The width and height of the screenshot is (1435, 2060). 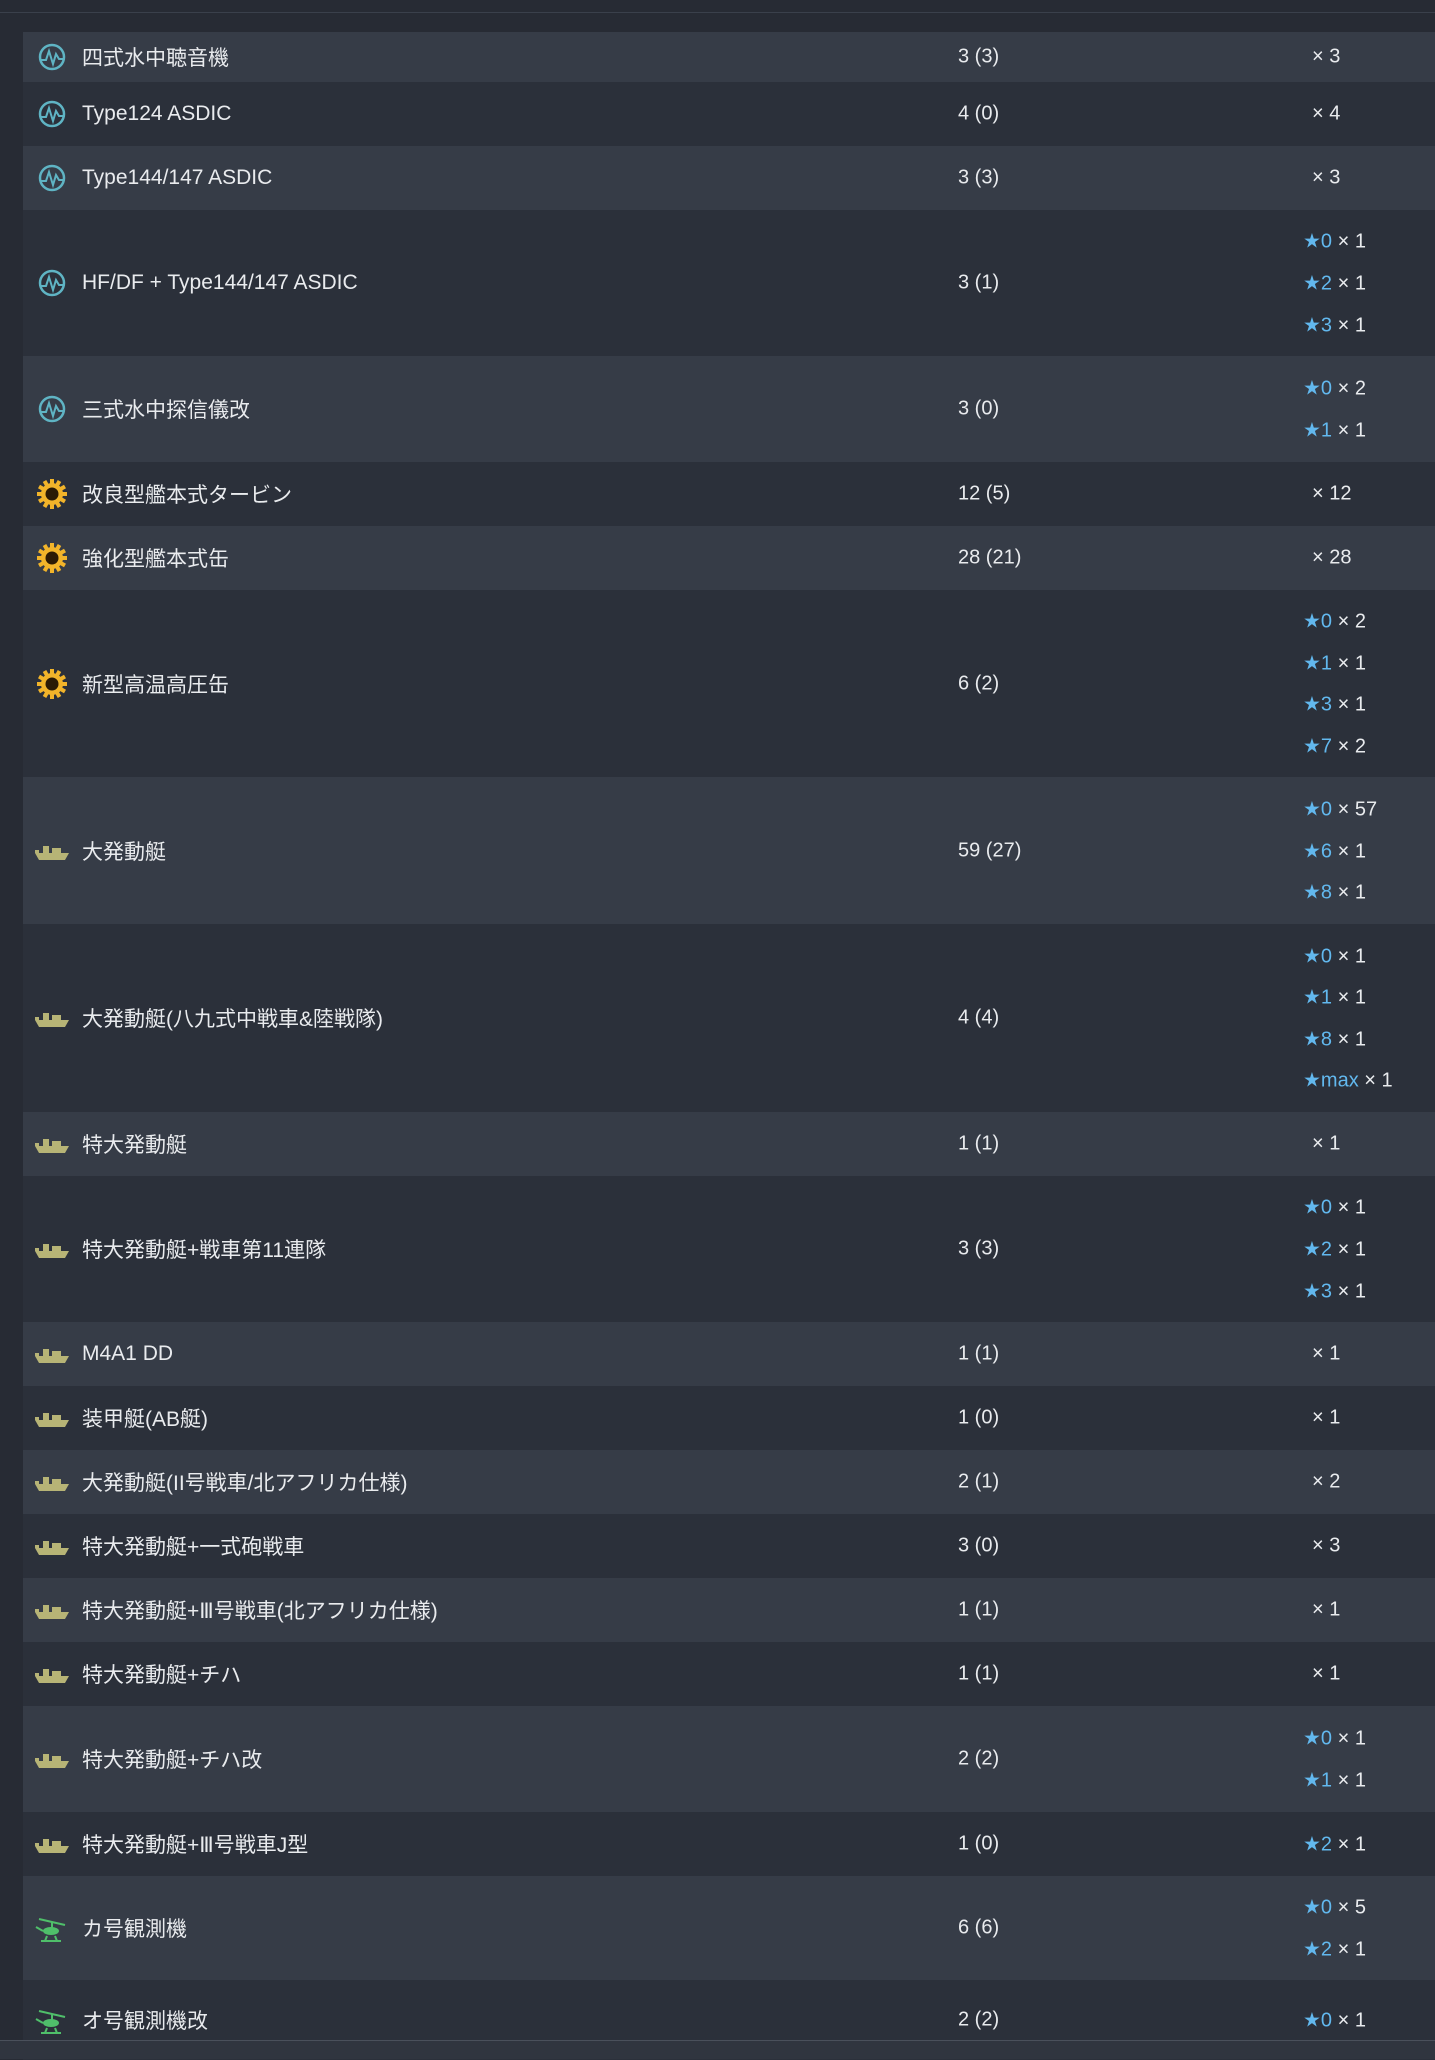 I want to click on equipment-name: 特大発動艇, so click(x=134, y=1145).